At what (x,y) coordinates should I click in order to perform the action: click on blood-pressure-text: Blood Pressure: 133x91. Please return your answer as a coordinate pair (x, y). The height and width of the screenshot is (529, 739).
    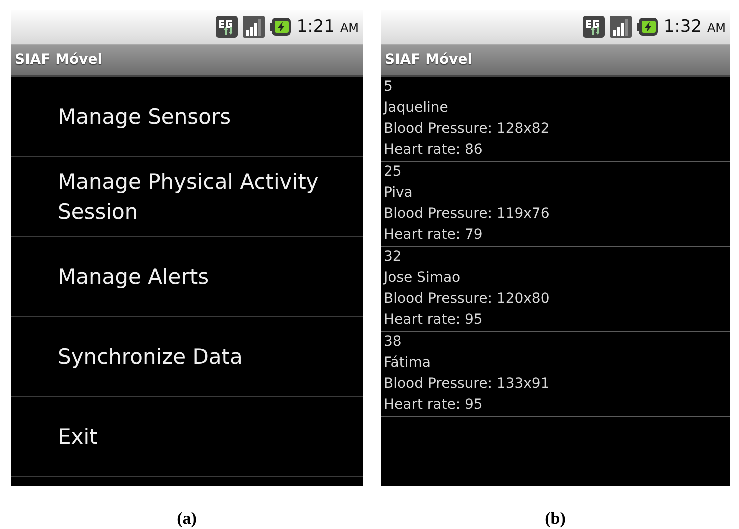
    Looking at the image, I should click on (467, 384).